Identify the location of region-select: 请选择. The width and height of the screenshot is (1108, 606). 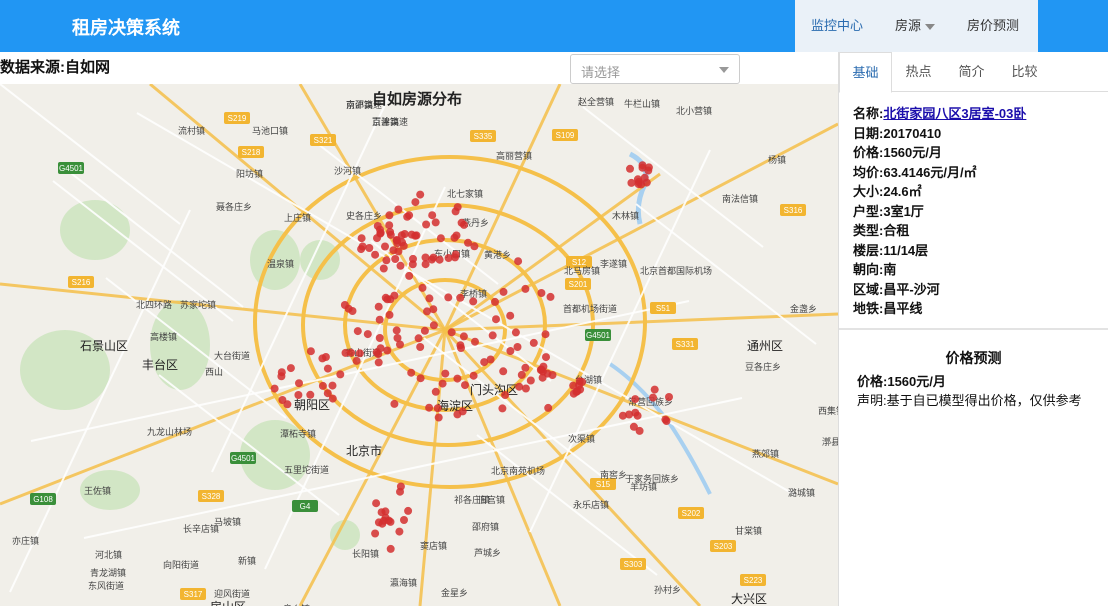
(655, 69).